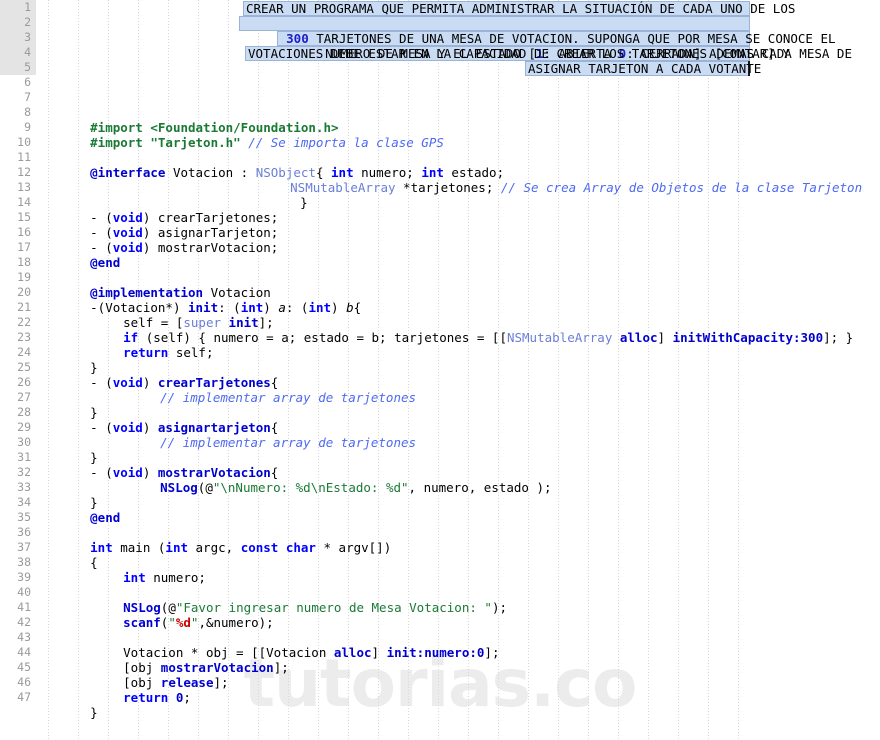 This screenshot has width=880, height=740. I want to click on code-line-24: }, so click(71, 360).